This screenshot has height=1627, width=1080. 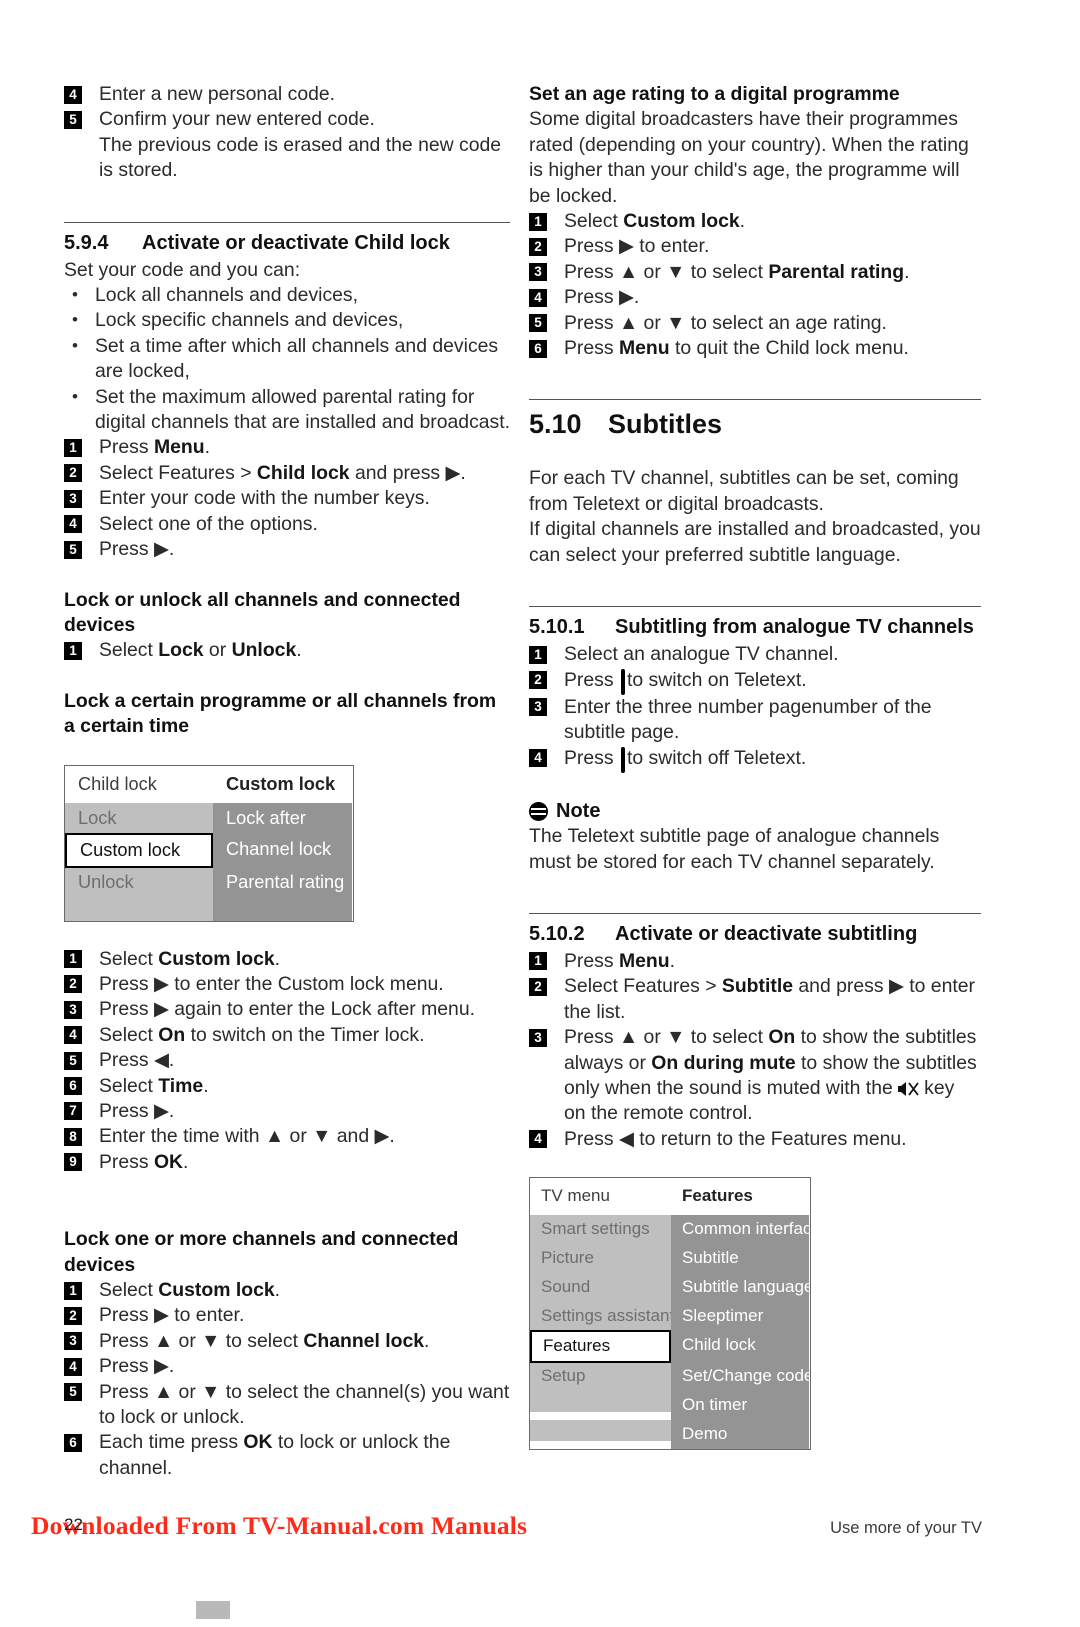 I want to click on list-item: 9 Press OK., so click(x=287, y=1162).